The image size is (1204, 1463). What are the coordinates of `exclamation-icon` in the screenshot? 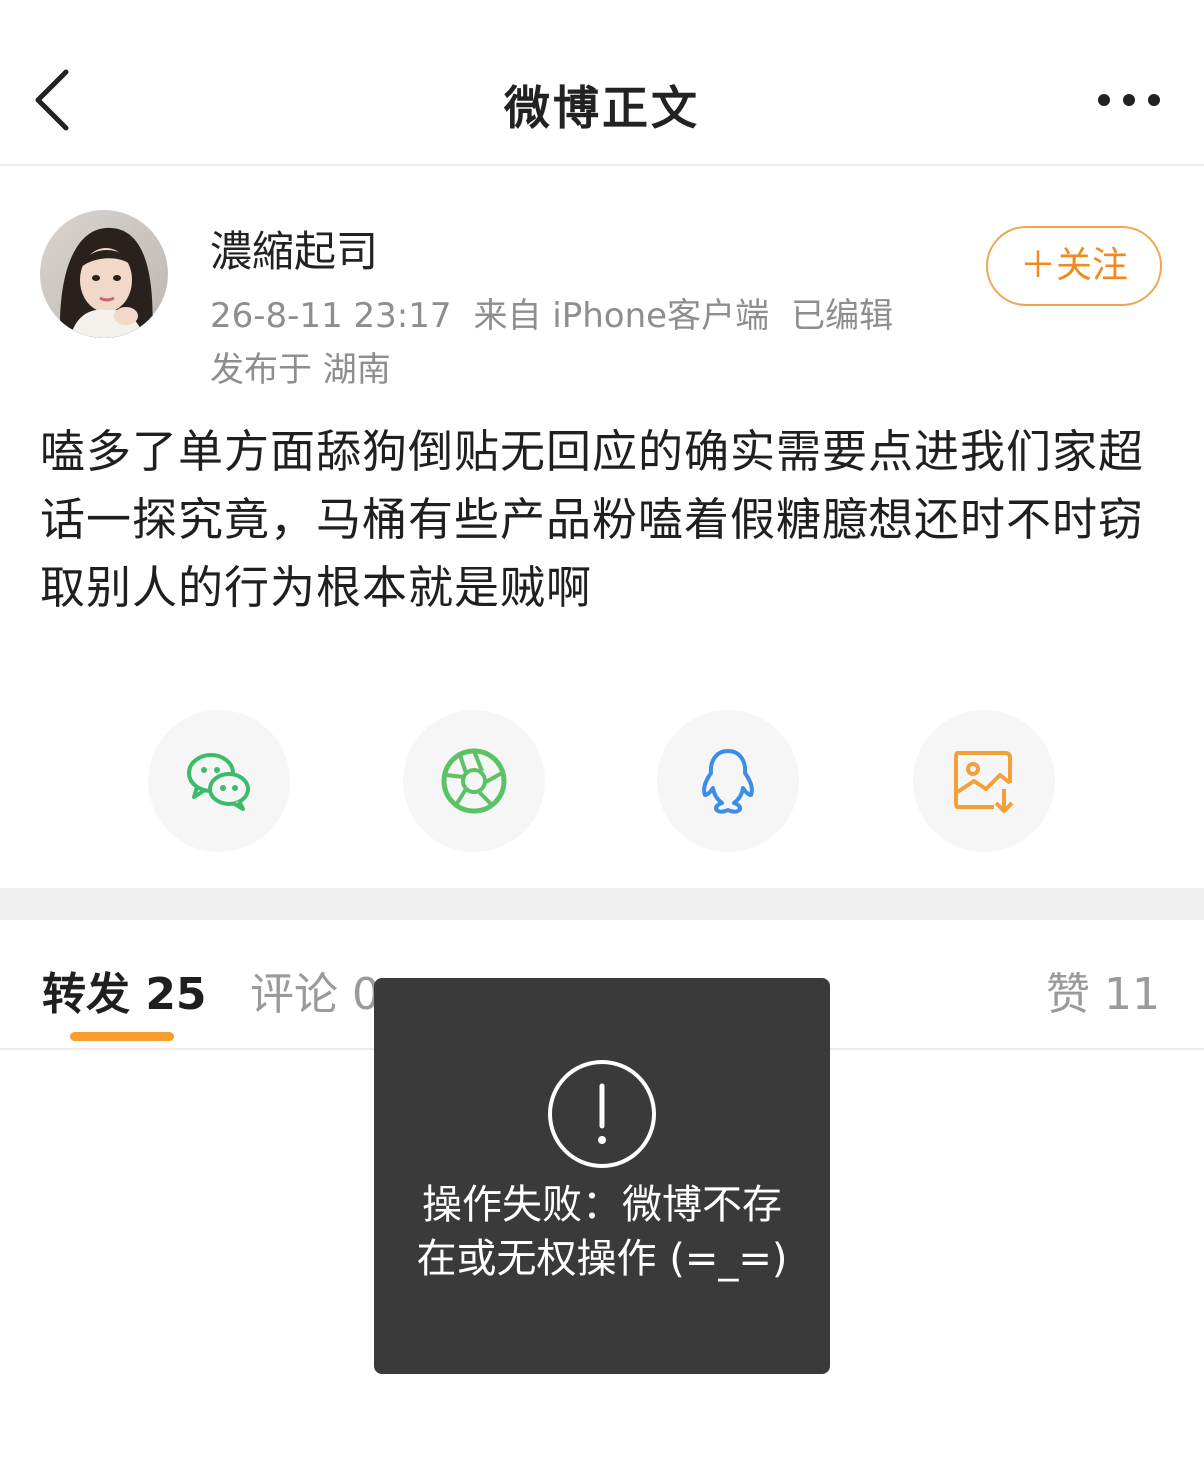 It's located at (602, 1114).